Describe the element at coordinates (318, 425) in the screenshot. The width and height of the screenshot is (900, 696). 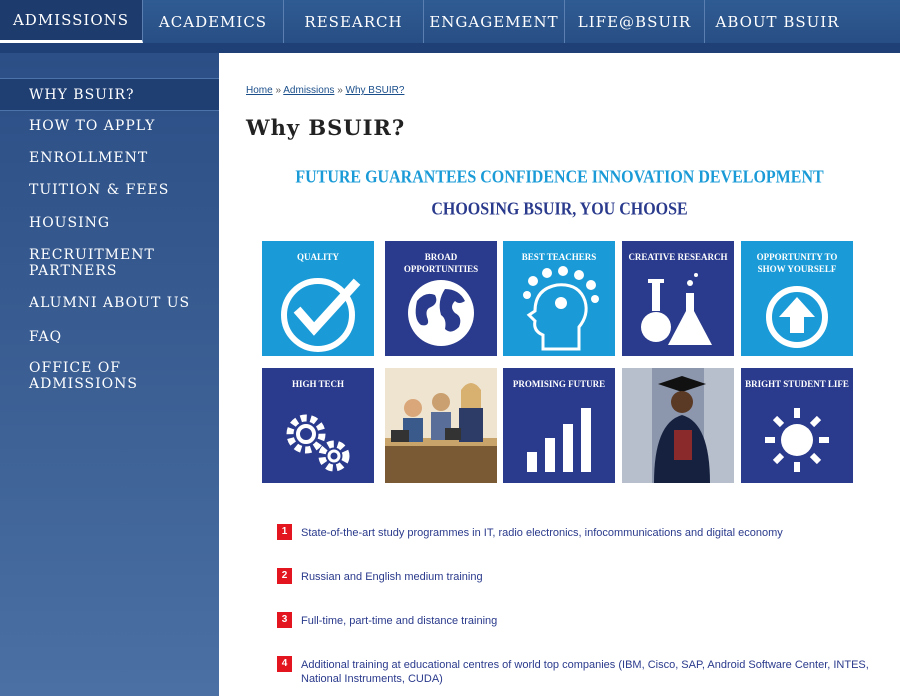
I see `tile-high-tech: HIGH TECH` at that location.